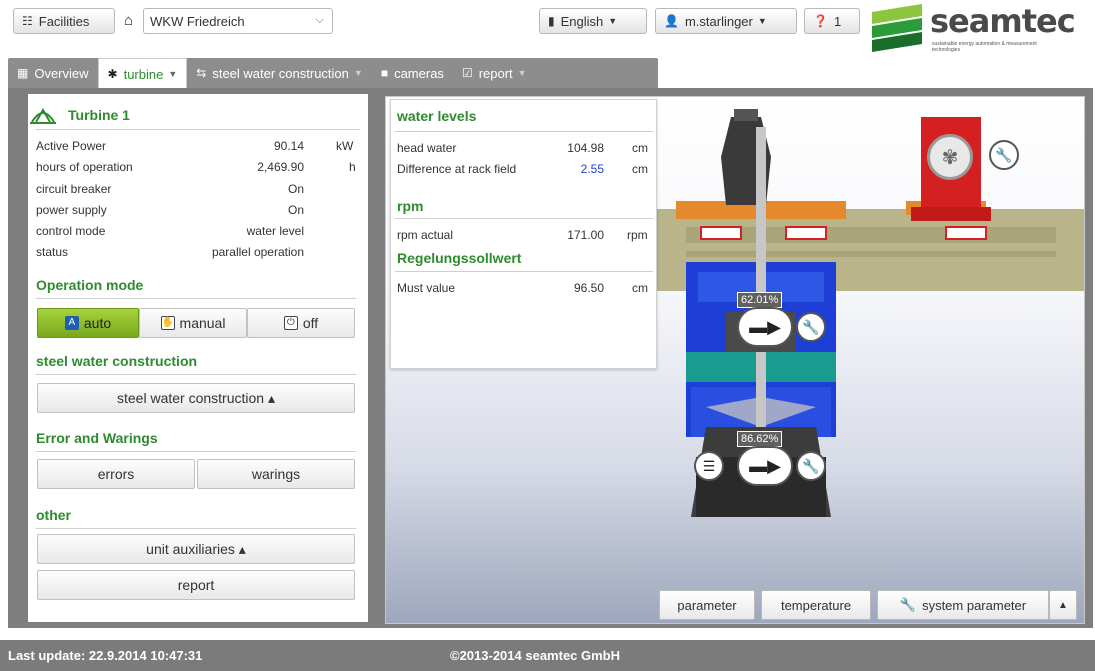 Image resolution: width=1095 pixels, height=671 pixels. What do you see at coordinates (201, 73) in the screenshot?
I see `swap-icon: ⇆` at bounding box center [201, 73].